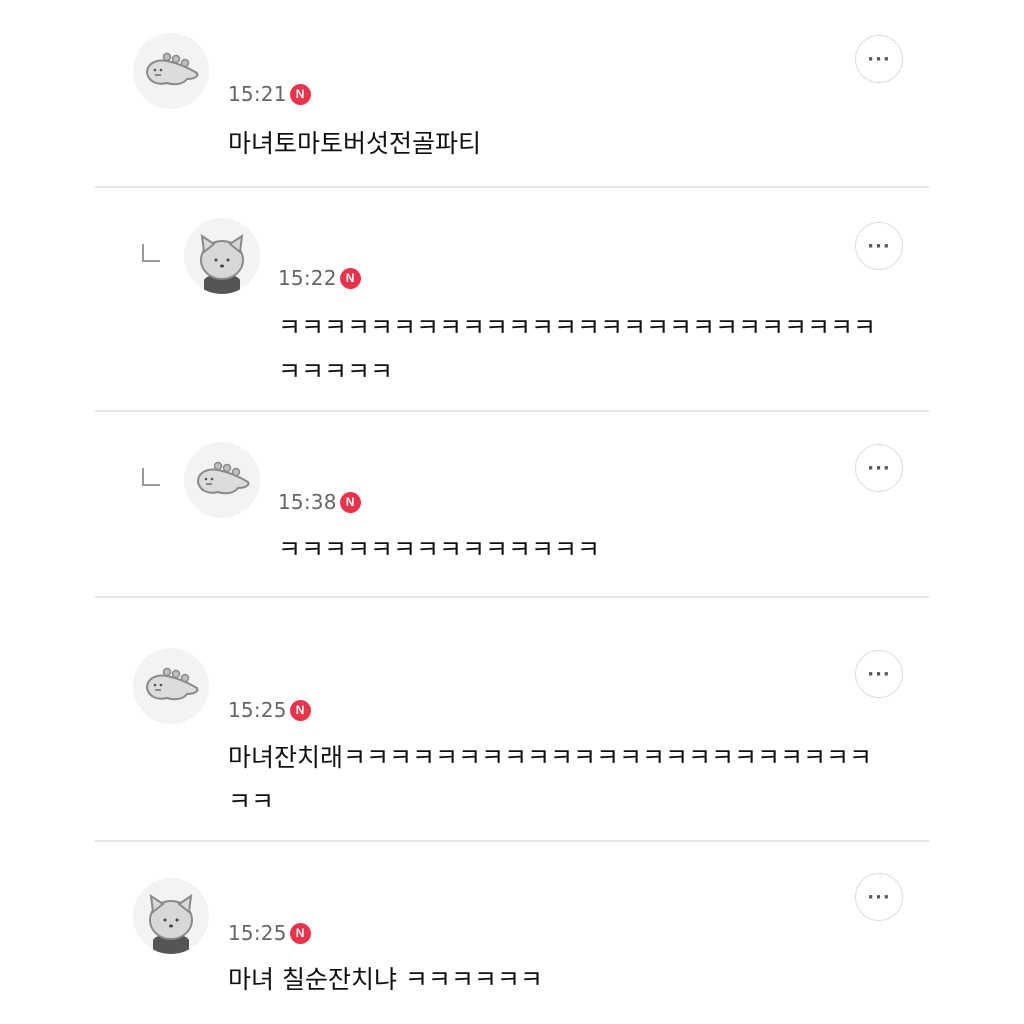 The width and height of the screenshot is (1024, 1024). I want to click on comment-meta: 15:22 N, so click(319, 278).